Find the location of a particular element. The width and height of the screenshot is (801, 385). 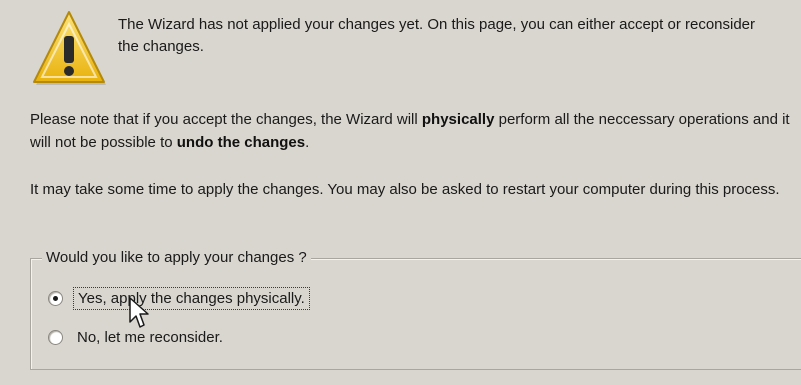

note-text-3: . is located at coordinates (307, 142).